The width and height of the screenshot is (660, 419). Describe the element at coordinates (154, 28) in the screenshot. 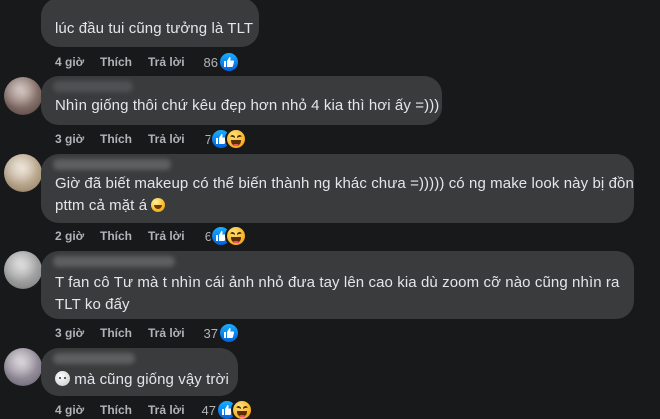

I see `comment-text: lúc đầu tui cũng tưởng là TLT` at that location.